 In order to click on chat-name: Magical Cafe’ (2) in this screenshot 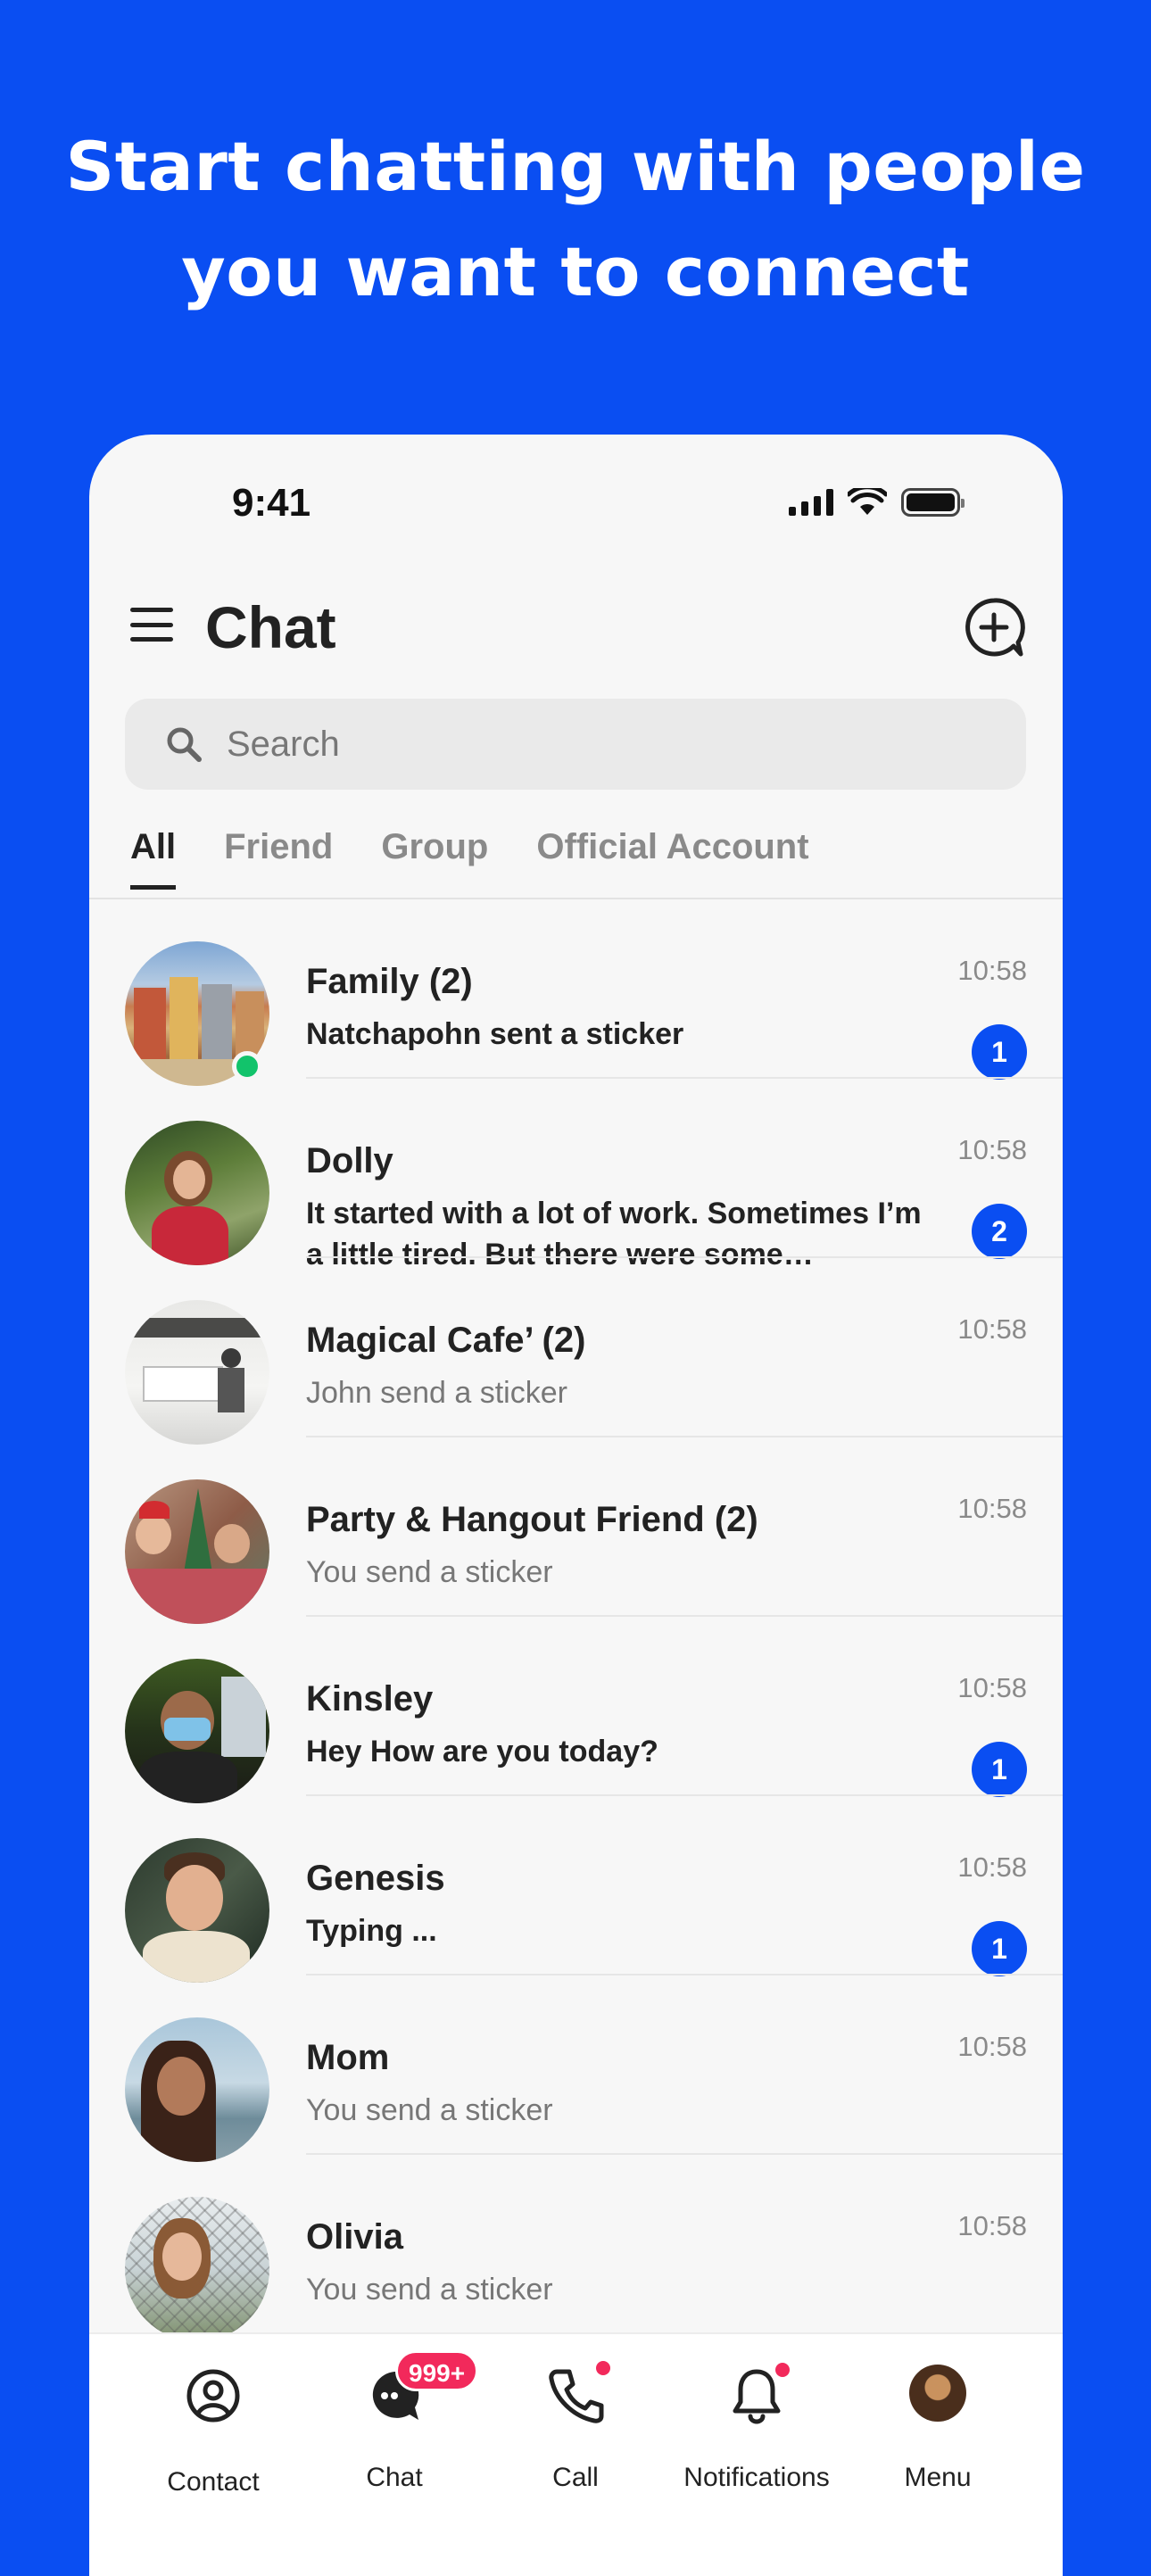, I will do `click(446, 1340)`.